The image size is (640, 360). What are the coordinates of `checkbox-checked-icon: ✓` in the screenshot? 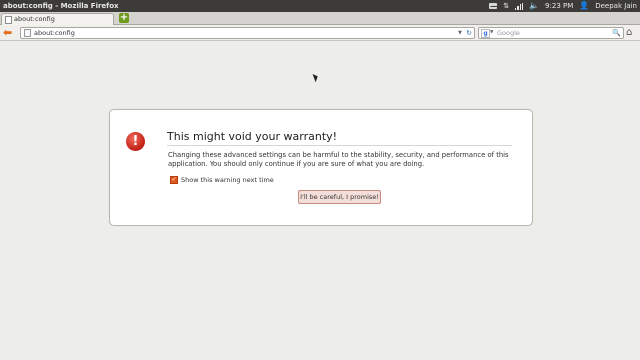 It's located at (174, 180).